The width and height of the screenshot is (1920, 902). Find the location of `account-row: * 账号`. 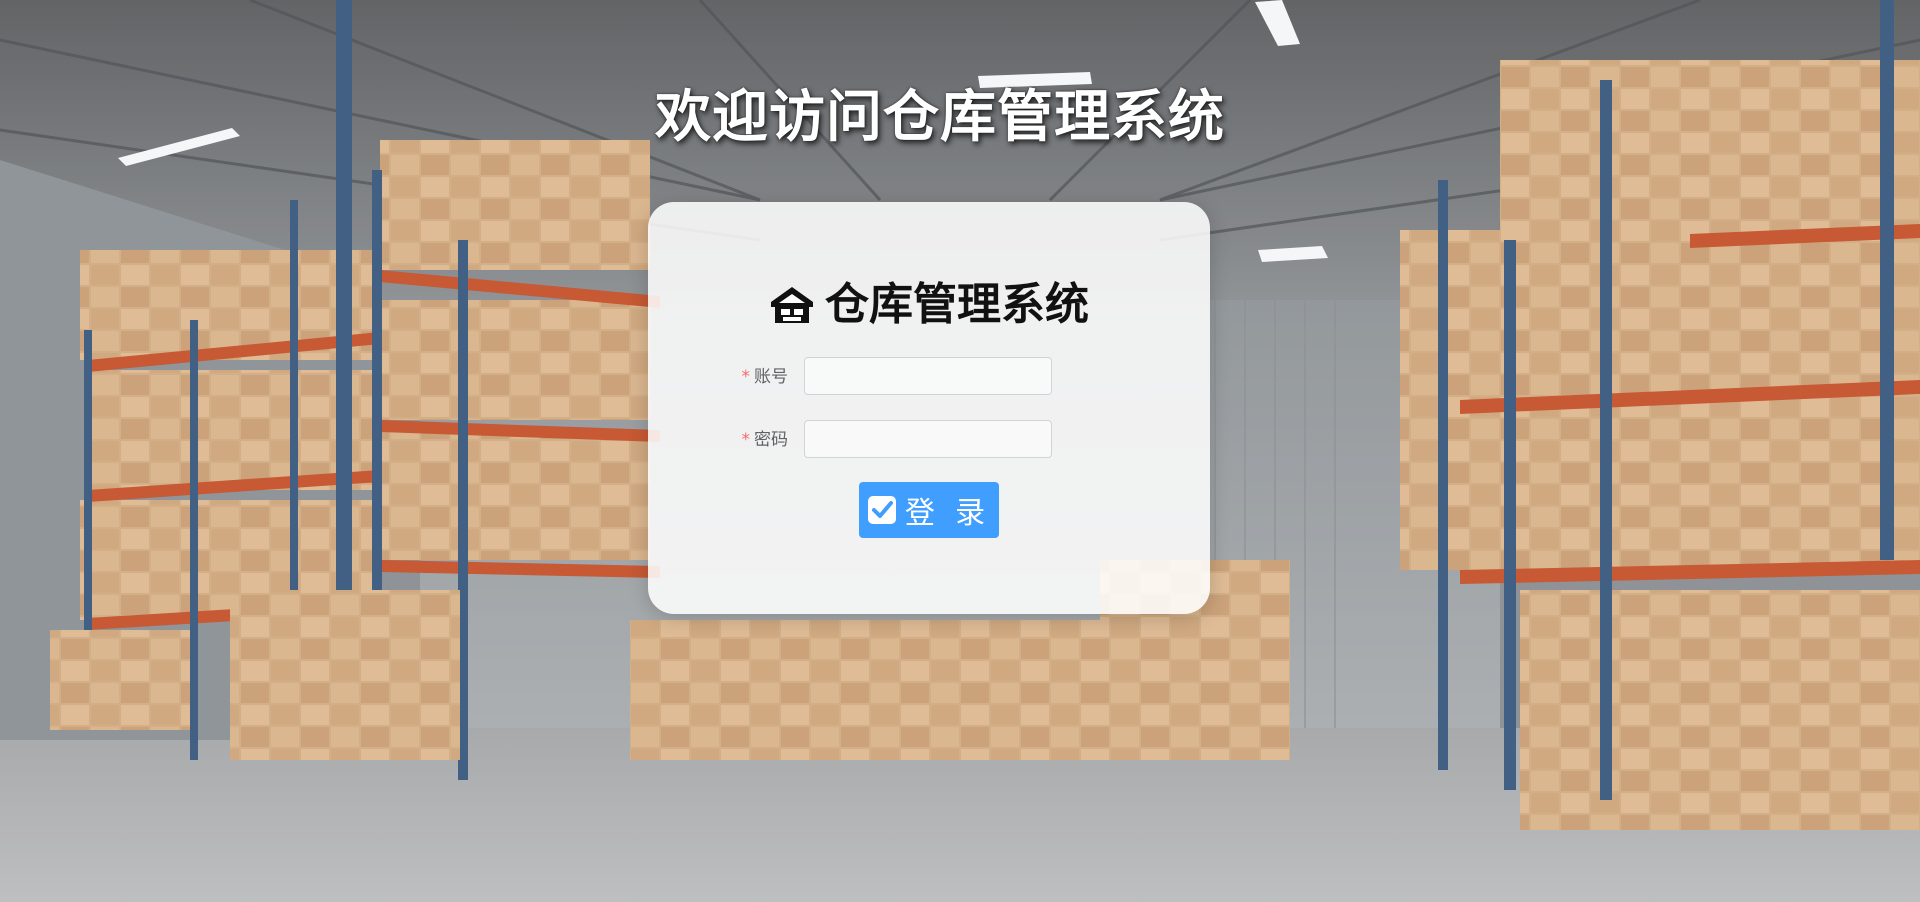

account-row: * 账号 is located at coordinates (929, 377).